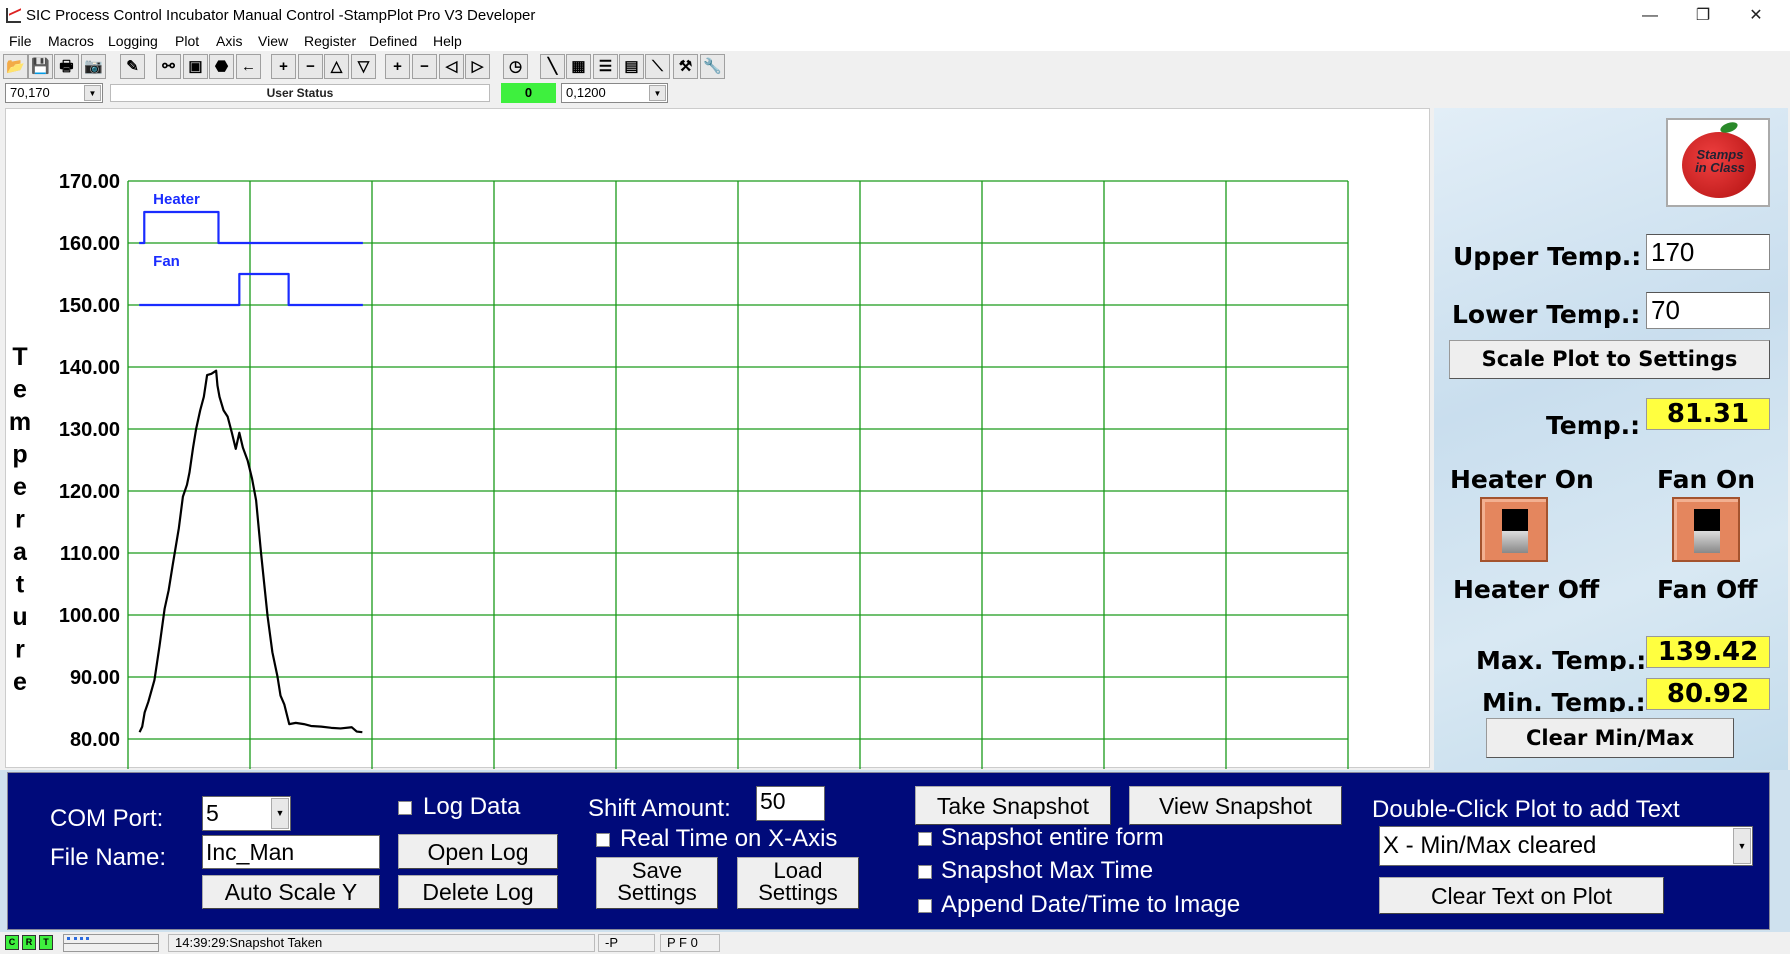  Describe the element at coordinates (1521, 895) in the screenshot. I see `clear-text-button: Clear Text on Plot` at that location.